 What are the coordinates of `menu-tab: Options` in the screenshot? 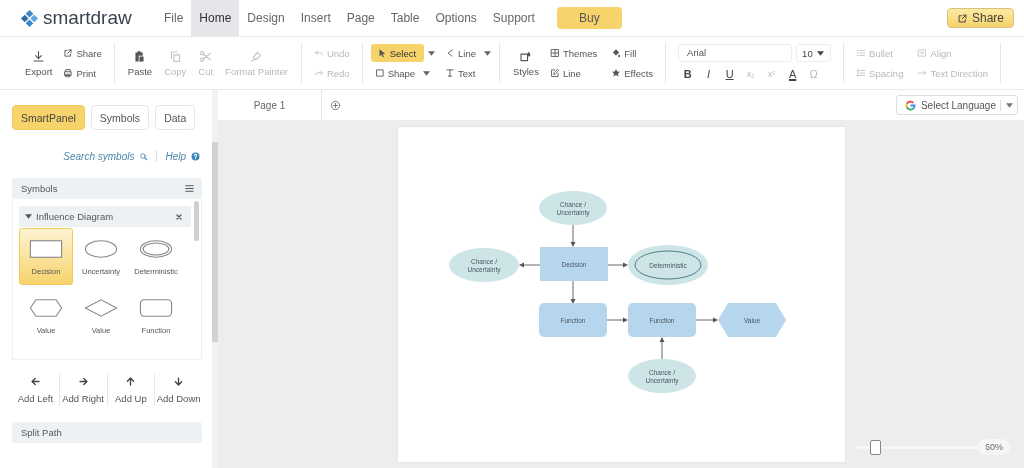 It's located at (456, 18).